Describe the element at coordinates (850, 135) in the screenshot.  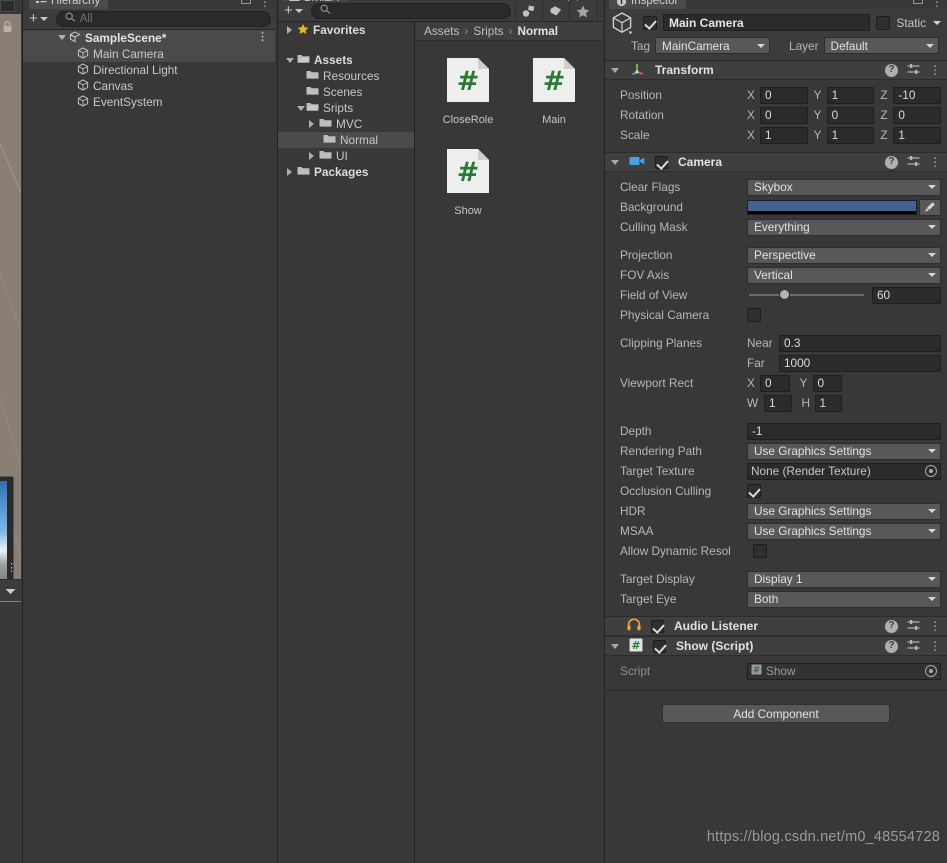
I see `scale-y-input: 1` at that location.